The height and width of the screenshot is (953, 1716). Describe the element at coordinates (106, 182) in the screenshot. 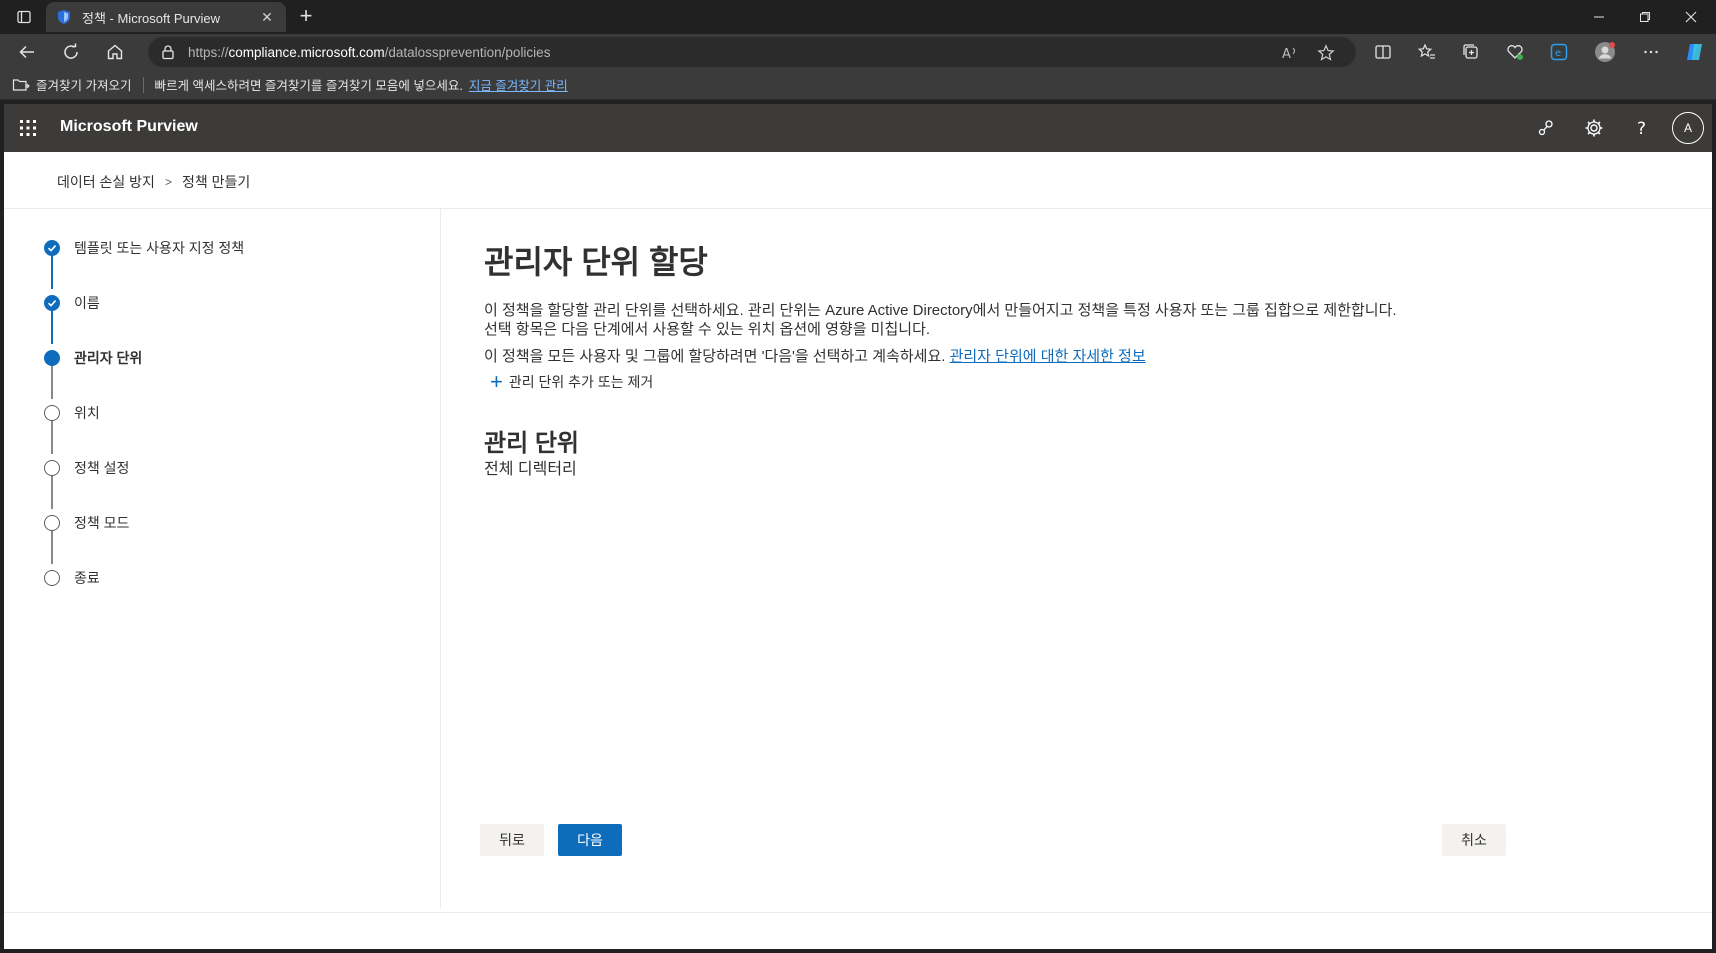

I see `breadcrumb-item-dlp: 데이터 손실 방지` at that location.